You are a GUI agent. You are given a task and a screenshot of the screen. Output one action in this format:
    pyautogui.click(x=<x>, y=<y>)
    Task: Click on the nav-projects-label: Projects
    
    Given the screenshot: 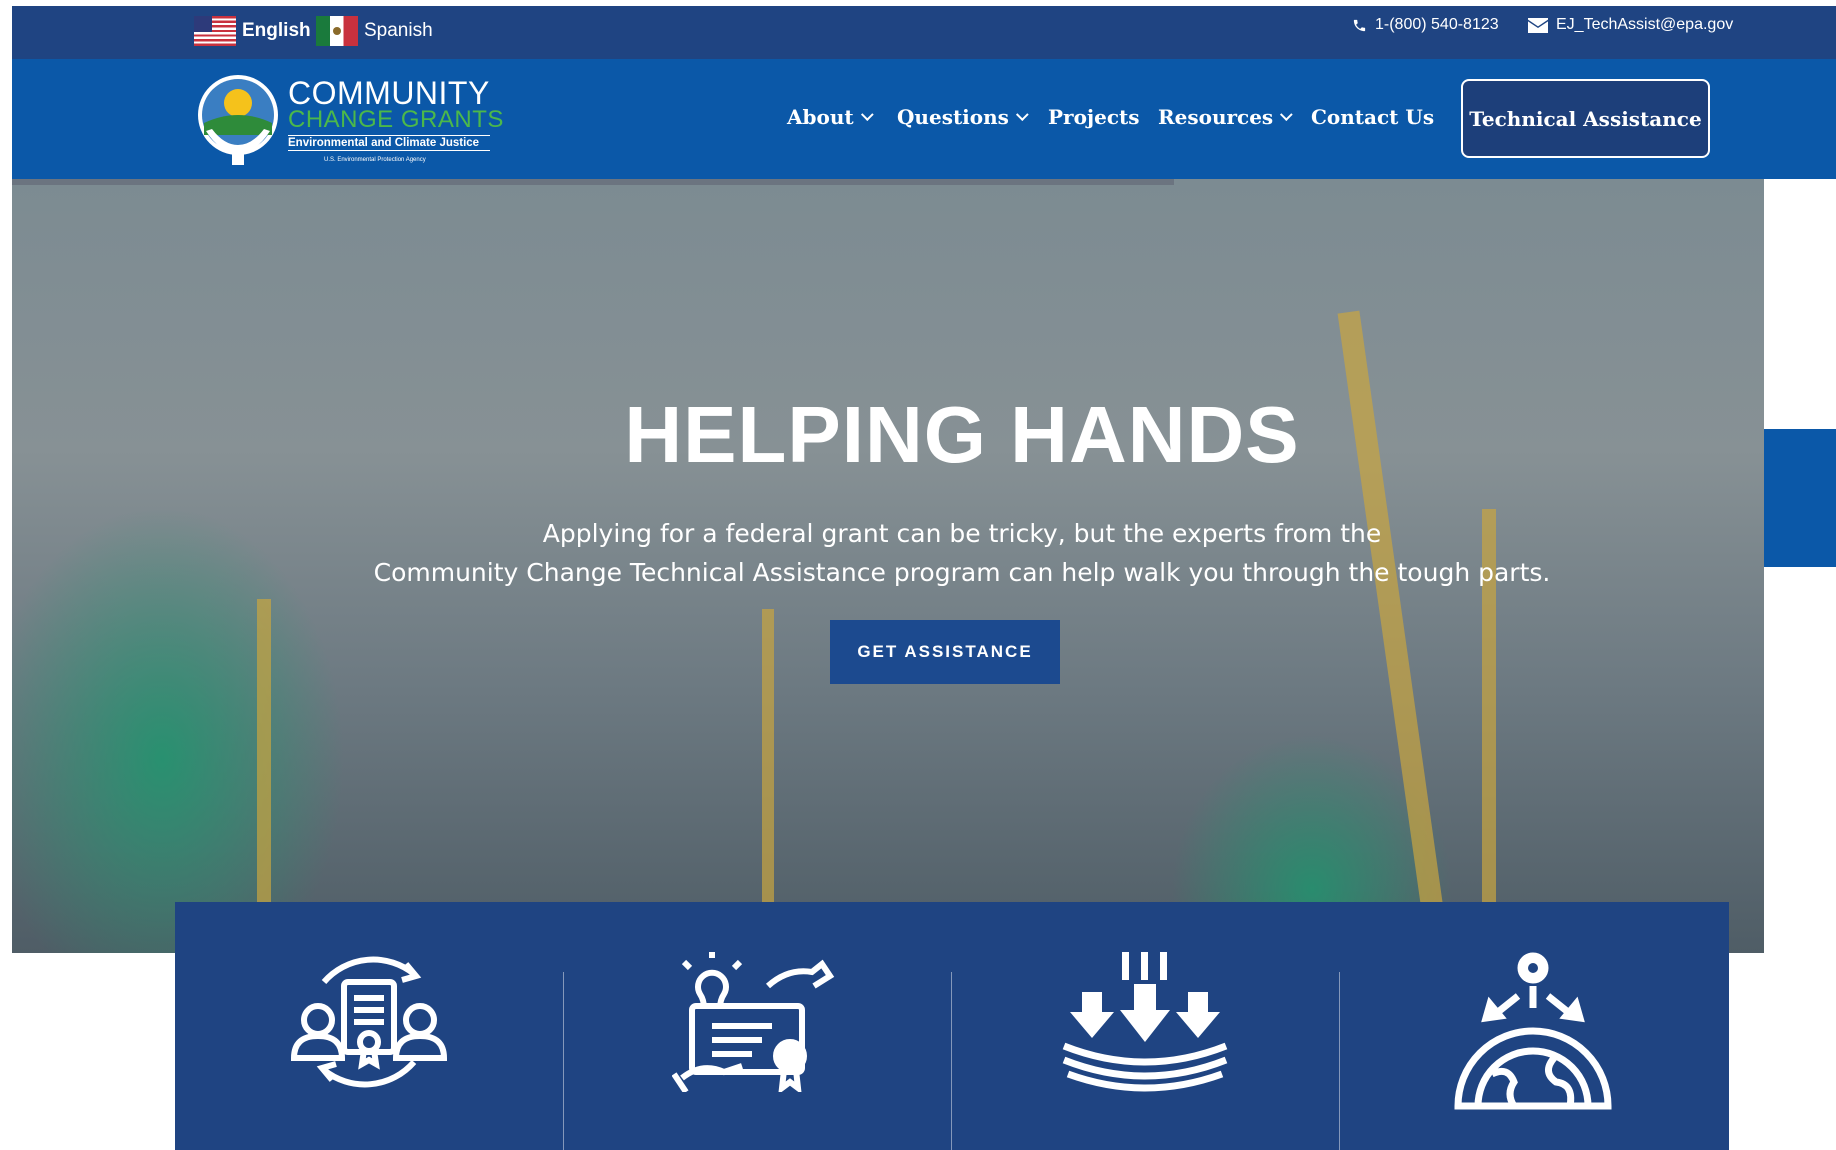 What is the action you would take?
    pyautogui.click(x=1094, y=117)
    